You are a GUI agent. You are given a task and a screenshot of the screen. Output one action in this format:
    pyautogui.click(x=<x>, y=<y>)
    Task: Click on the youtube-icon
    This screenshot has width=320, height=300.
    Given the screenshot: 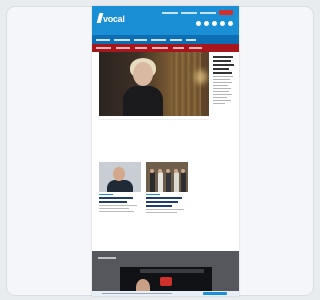 What is the action you would take?
    pyautogui.click(x=222, y=23)
    